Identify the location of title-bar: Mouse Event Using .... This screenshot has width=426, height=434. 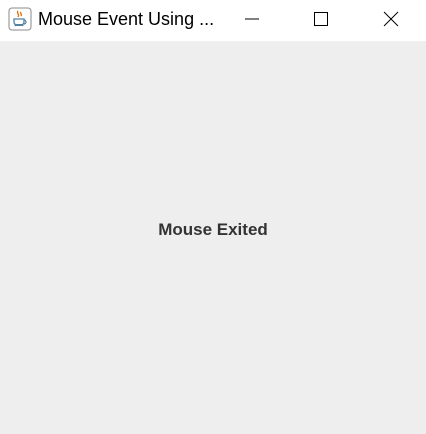
(213, 20).